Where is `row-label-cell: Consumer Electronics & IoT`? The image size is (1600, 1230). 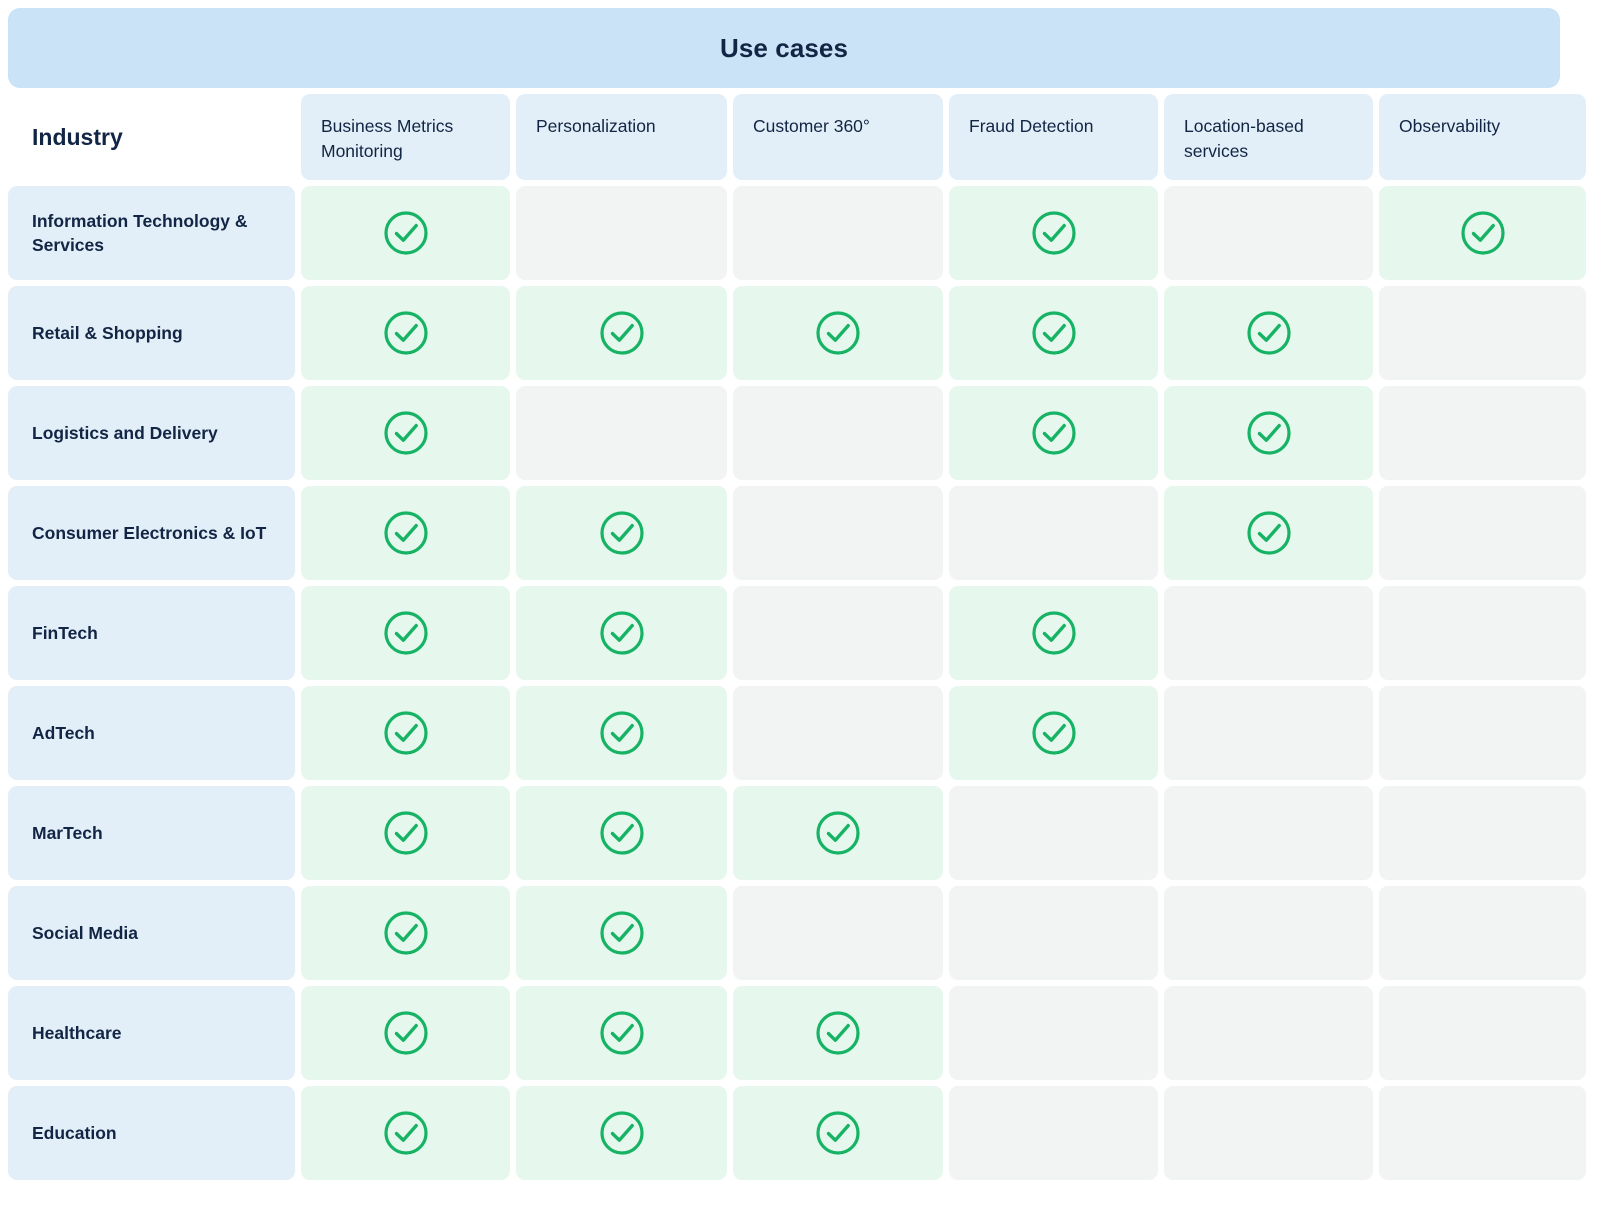
row-label-cell: Consumer Electronics & IoT is located at coordinates (151, 533).